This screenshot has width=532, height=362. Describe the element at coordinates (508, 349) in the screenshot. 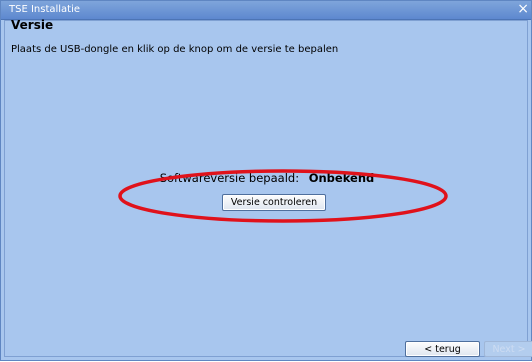

I see `next-button: Next >` at that location.